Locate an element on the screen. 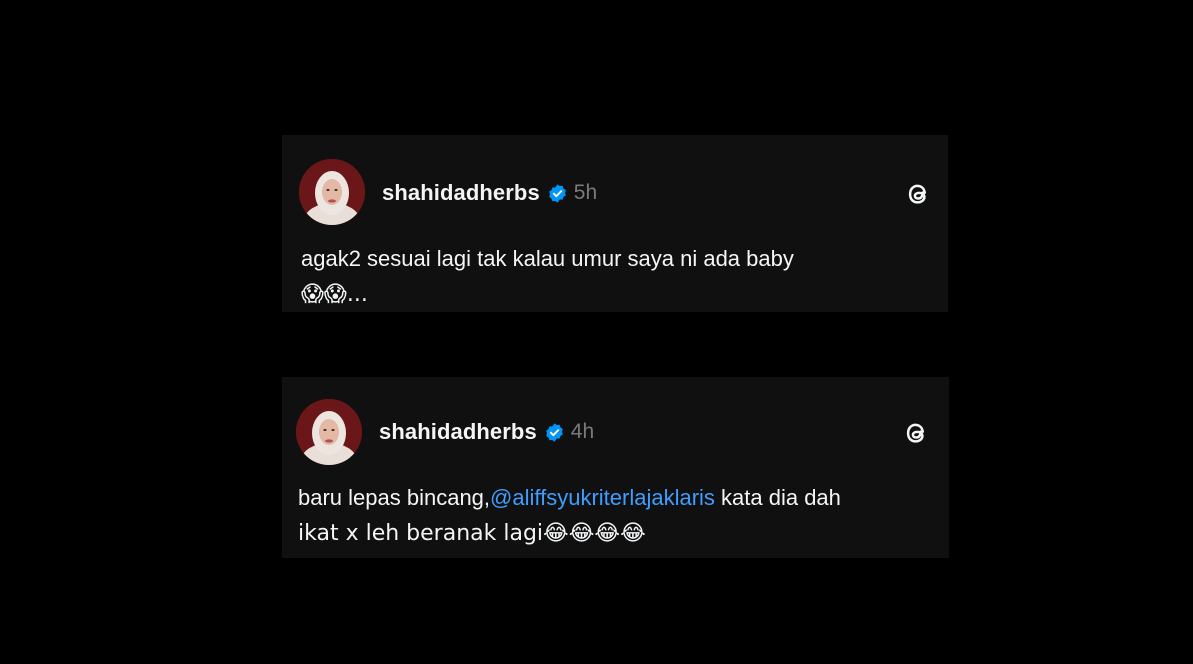  post-timestamp: 5h is located at coordinates (585, 192).